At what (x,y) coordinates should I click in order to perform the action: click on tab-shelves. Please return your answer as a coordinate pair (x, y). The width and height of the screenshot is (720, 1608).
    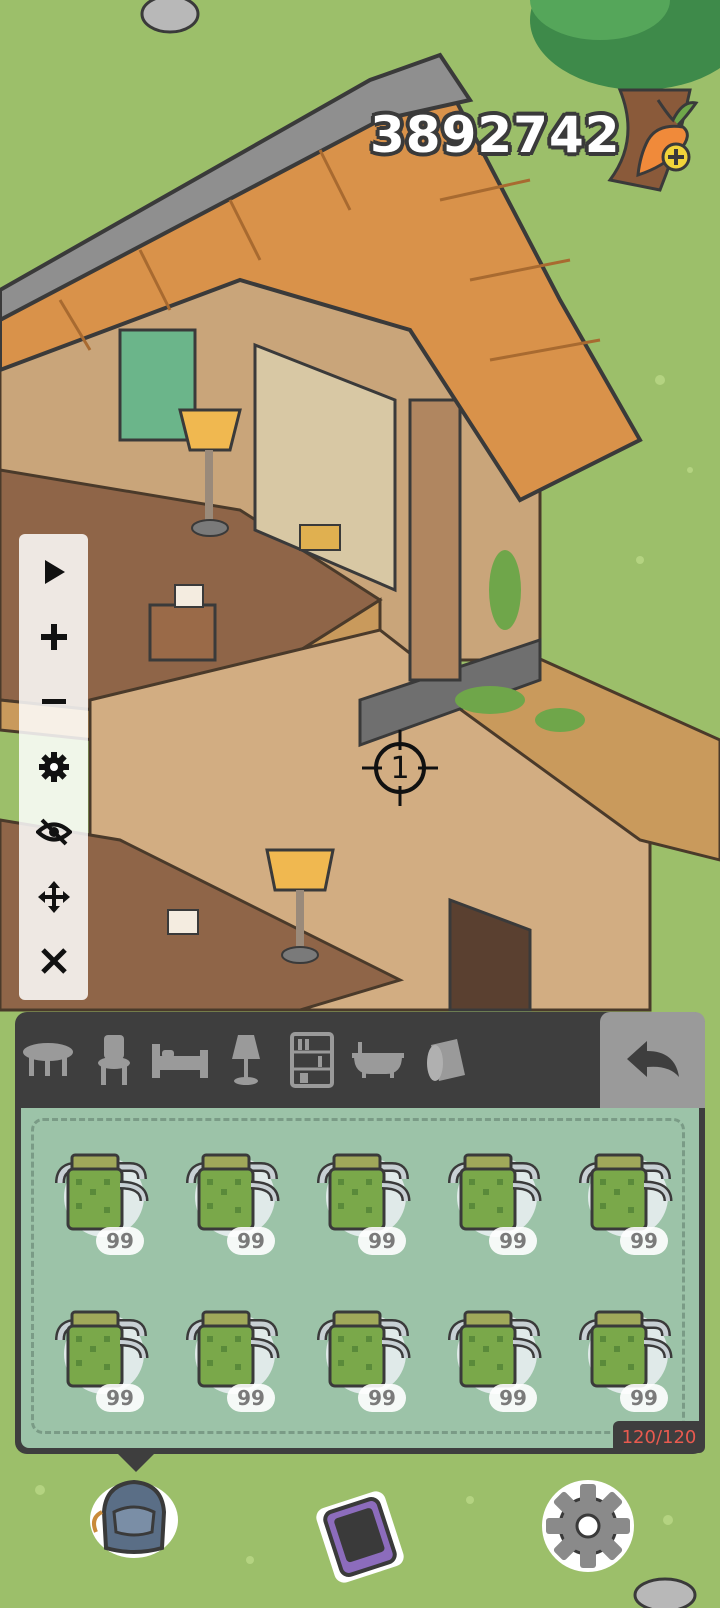
    Looking at the image, I should click on (312, 1060).